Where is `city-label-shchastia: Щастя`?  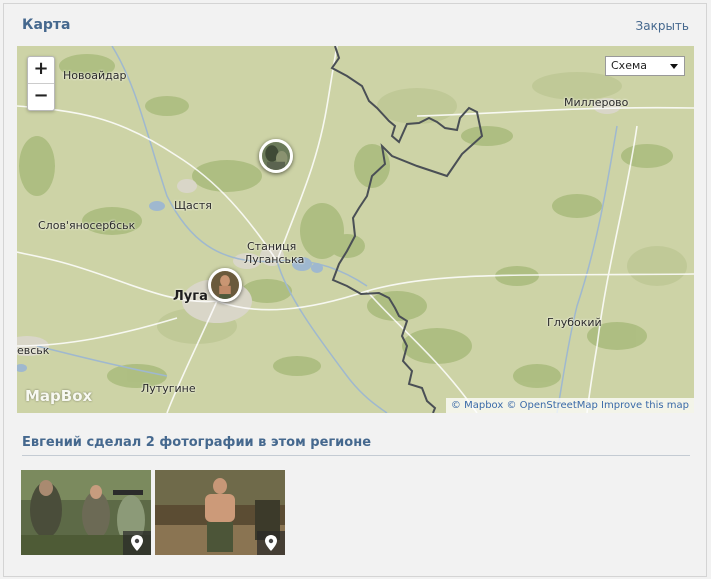
city-label-shchastia: Щастя is located at coordinates (193, 205).